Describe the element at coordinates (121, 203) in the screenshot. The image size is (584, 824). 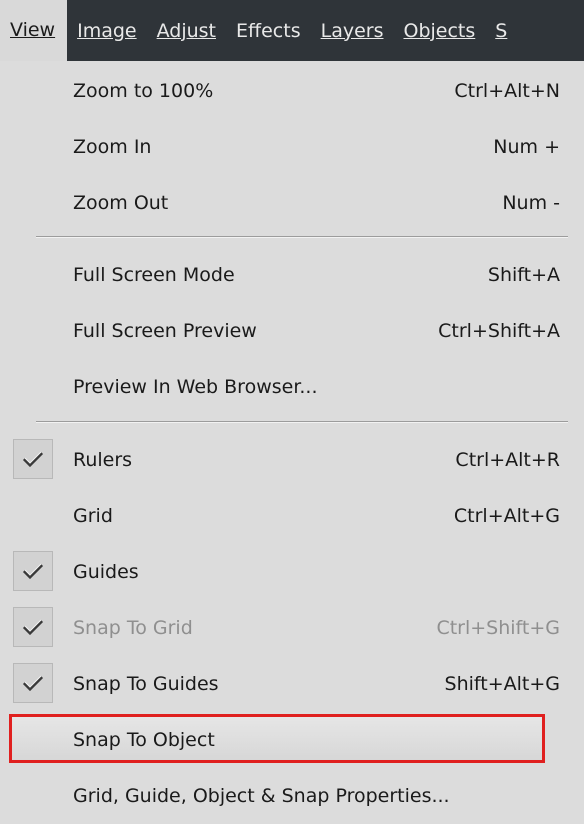
I see `menu-item-label: Zoom Out` at that location.